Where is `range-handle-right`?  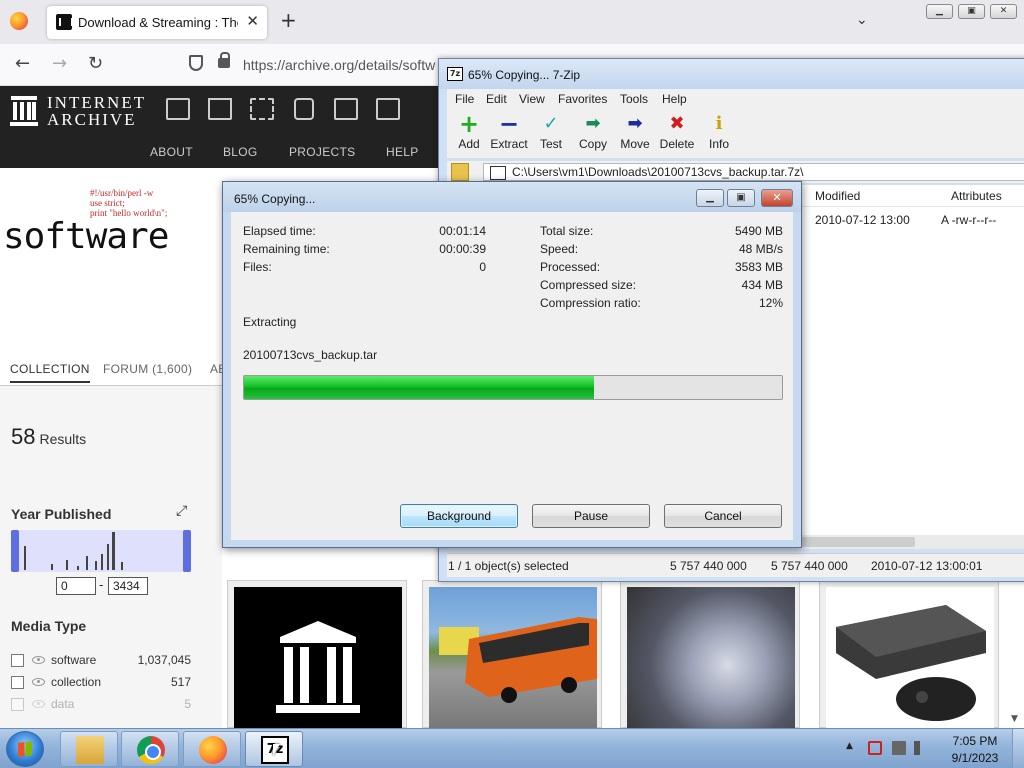
range-handle-right is located at coordinates (187, 551).